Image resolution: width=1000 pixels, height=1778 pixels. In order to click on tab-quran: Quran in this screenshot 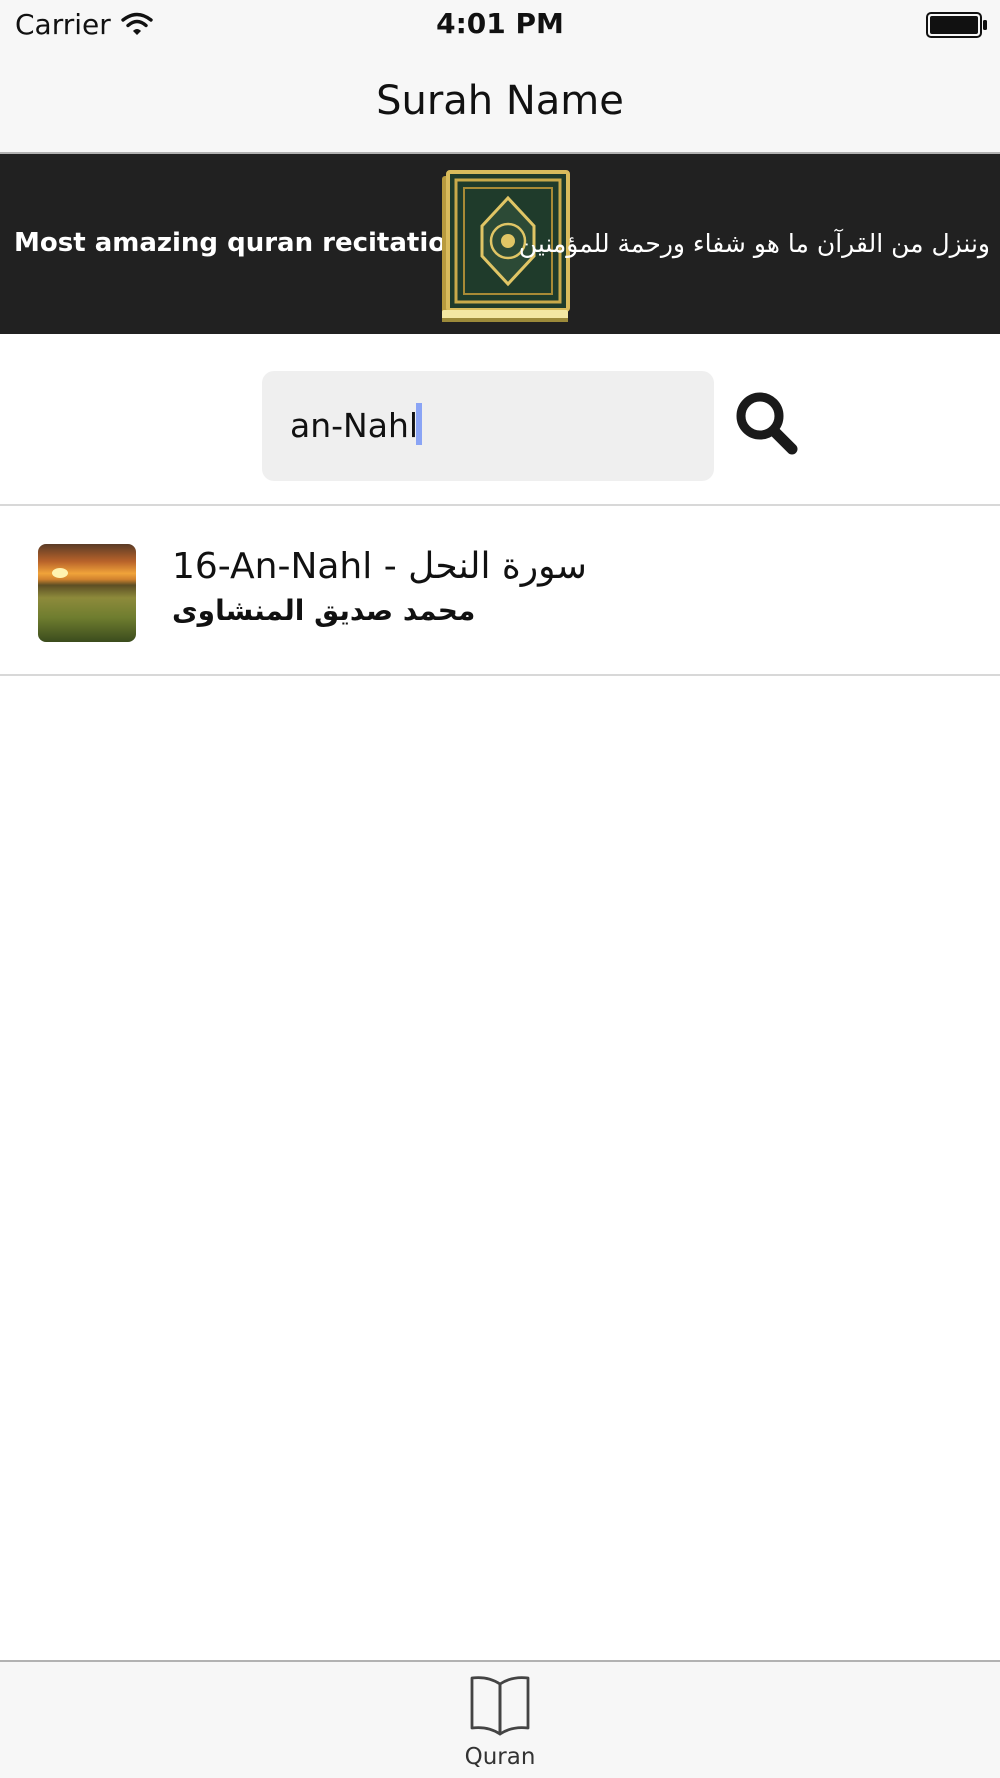, I will do `click(500, 1720)`.